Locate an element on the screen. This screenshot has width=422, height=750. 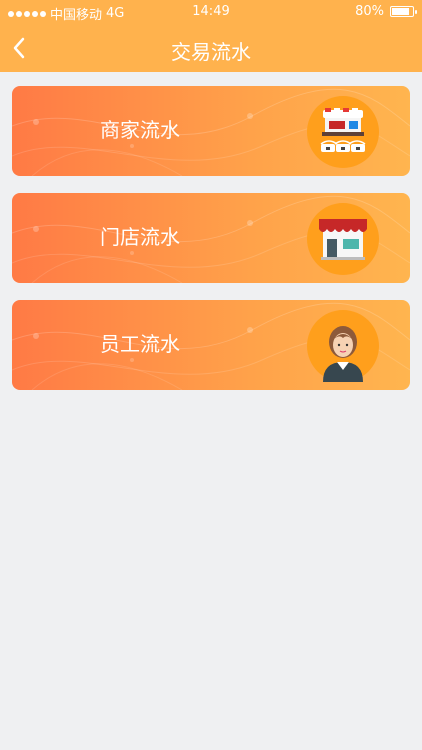
card-label: 商家流水 is located at coordinates (140, 130).